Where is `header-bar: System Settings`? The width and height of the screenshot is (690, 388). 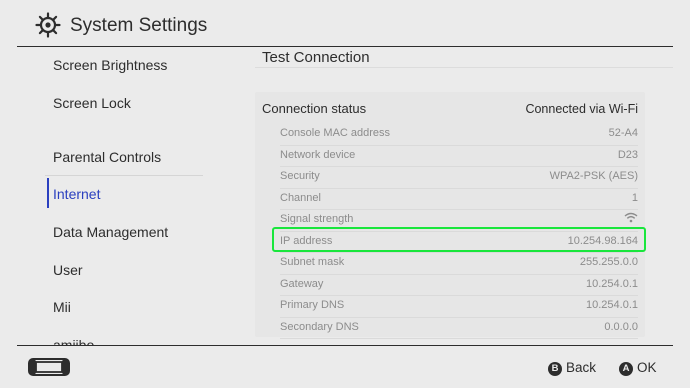 header-bar: System Settings is located at coordinates (345, 23).